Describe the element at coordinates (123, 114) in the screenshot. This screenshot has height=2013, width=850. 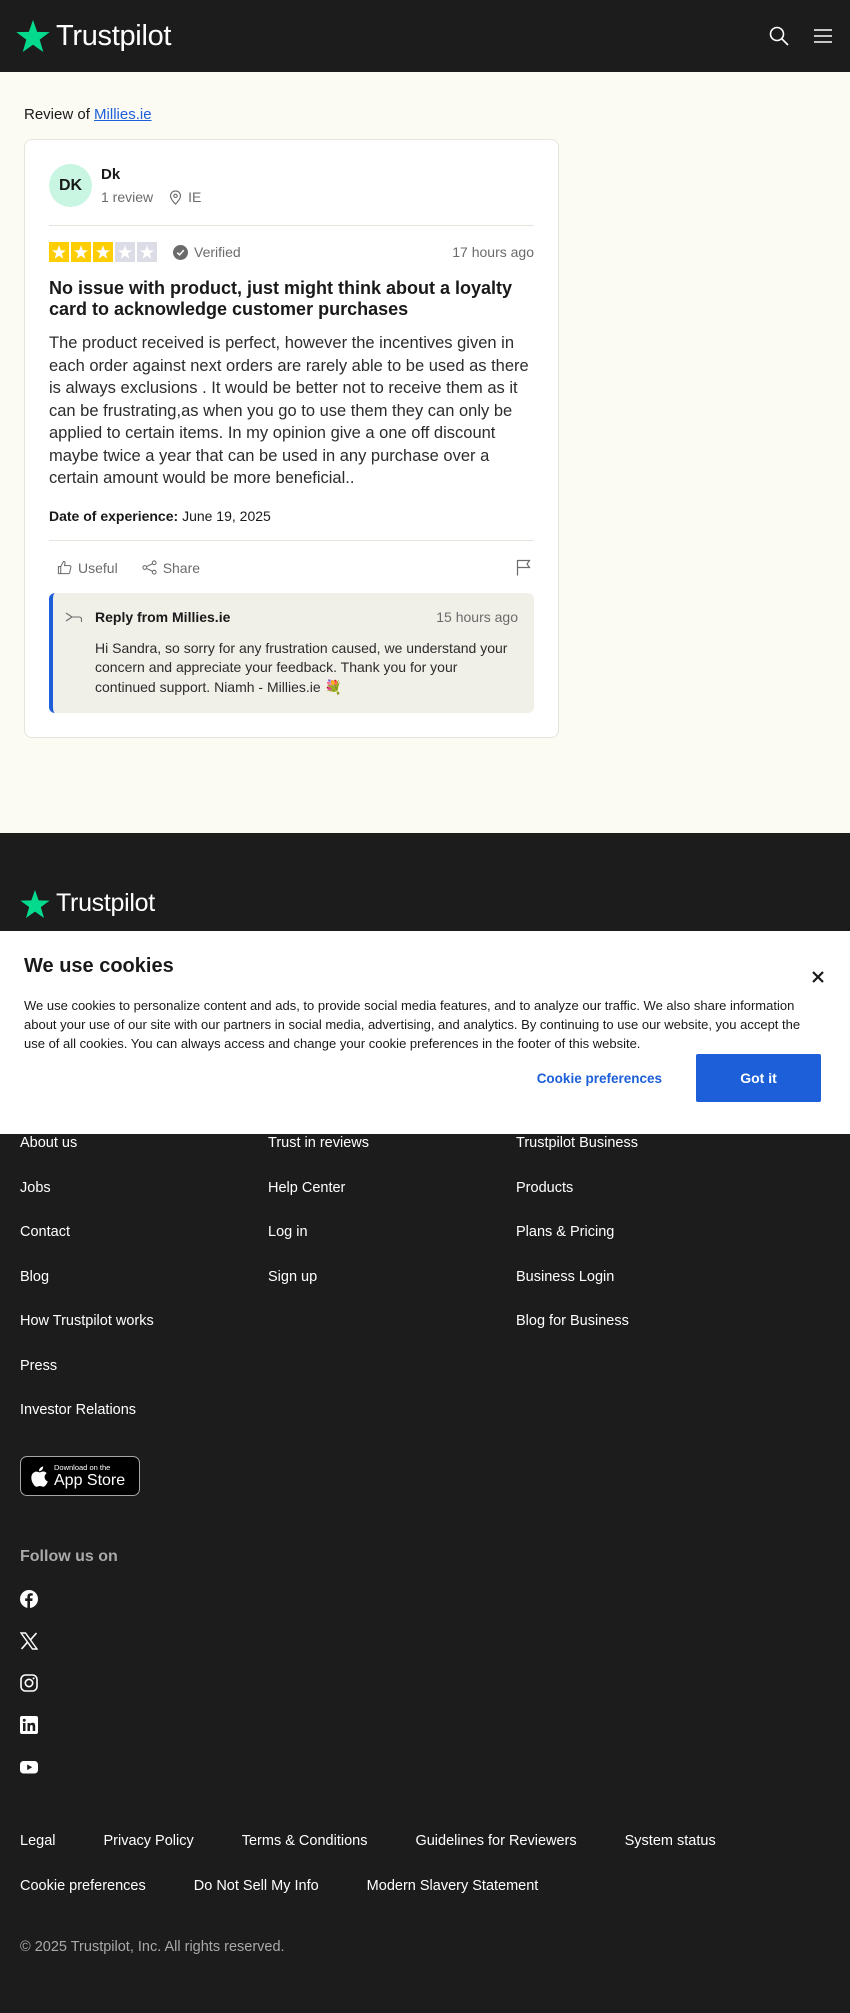
I see `business-link: Millies.ie` at that location.